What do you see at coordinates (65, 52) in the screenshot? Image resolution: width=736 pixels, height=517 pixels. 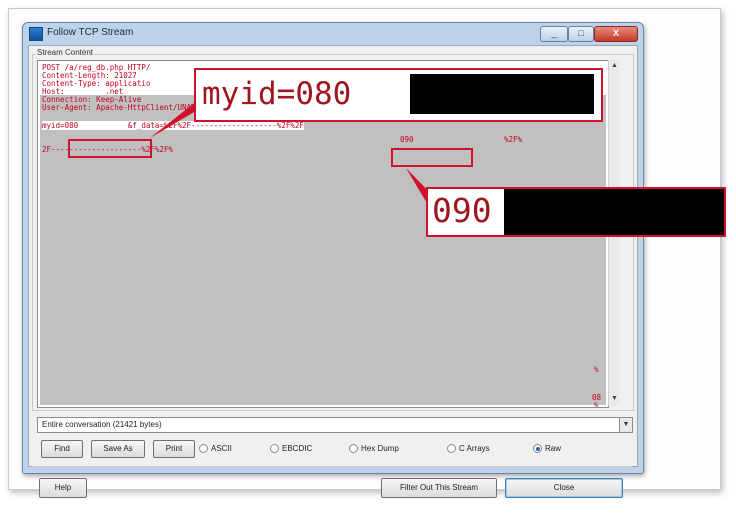 I see `stream-content-label: Stream Content` at bounding box center [65, 52].